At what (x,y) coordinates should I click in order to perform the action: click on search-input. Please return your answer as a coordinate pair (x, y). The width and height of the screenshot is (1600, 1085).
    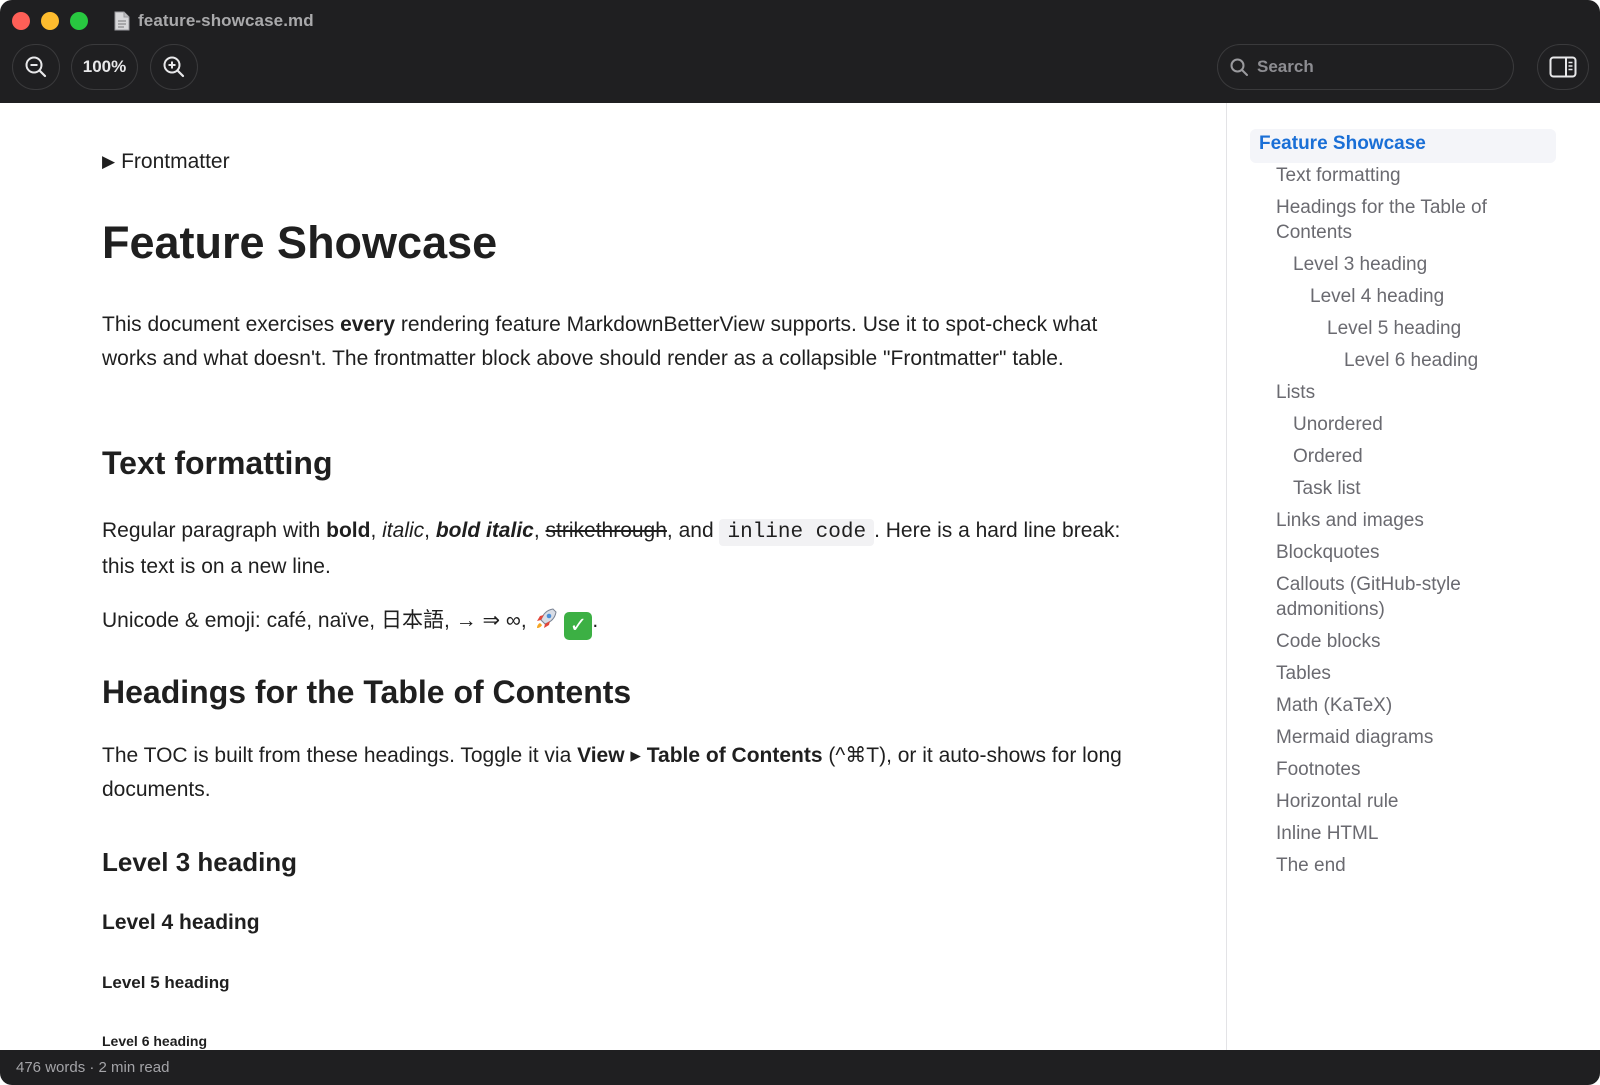
    Looking at the image, I should click on (1377, 67).